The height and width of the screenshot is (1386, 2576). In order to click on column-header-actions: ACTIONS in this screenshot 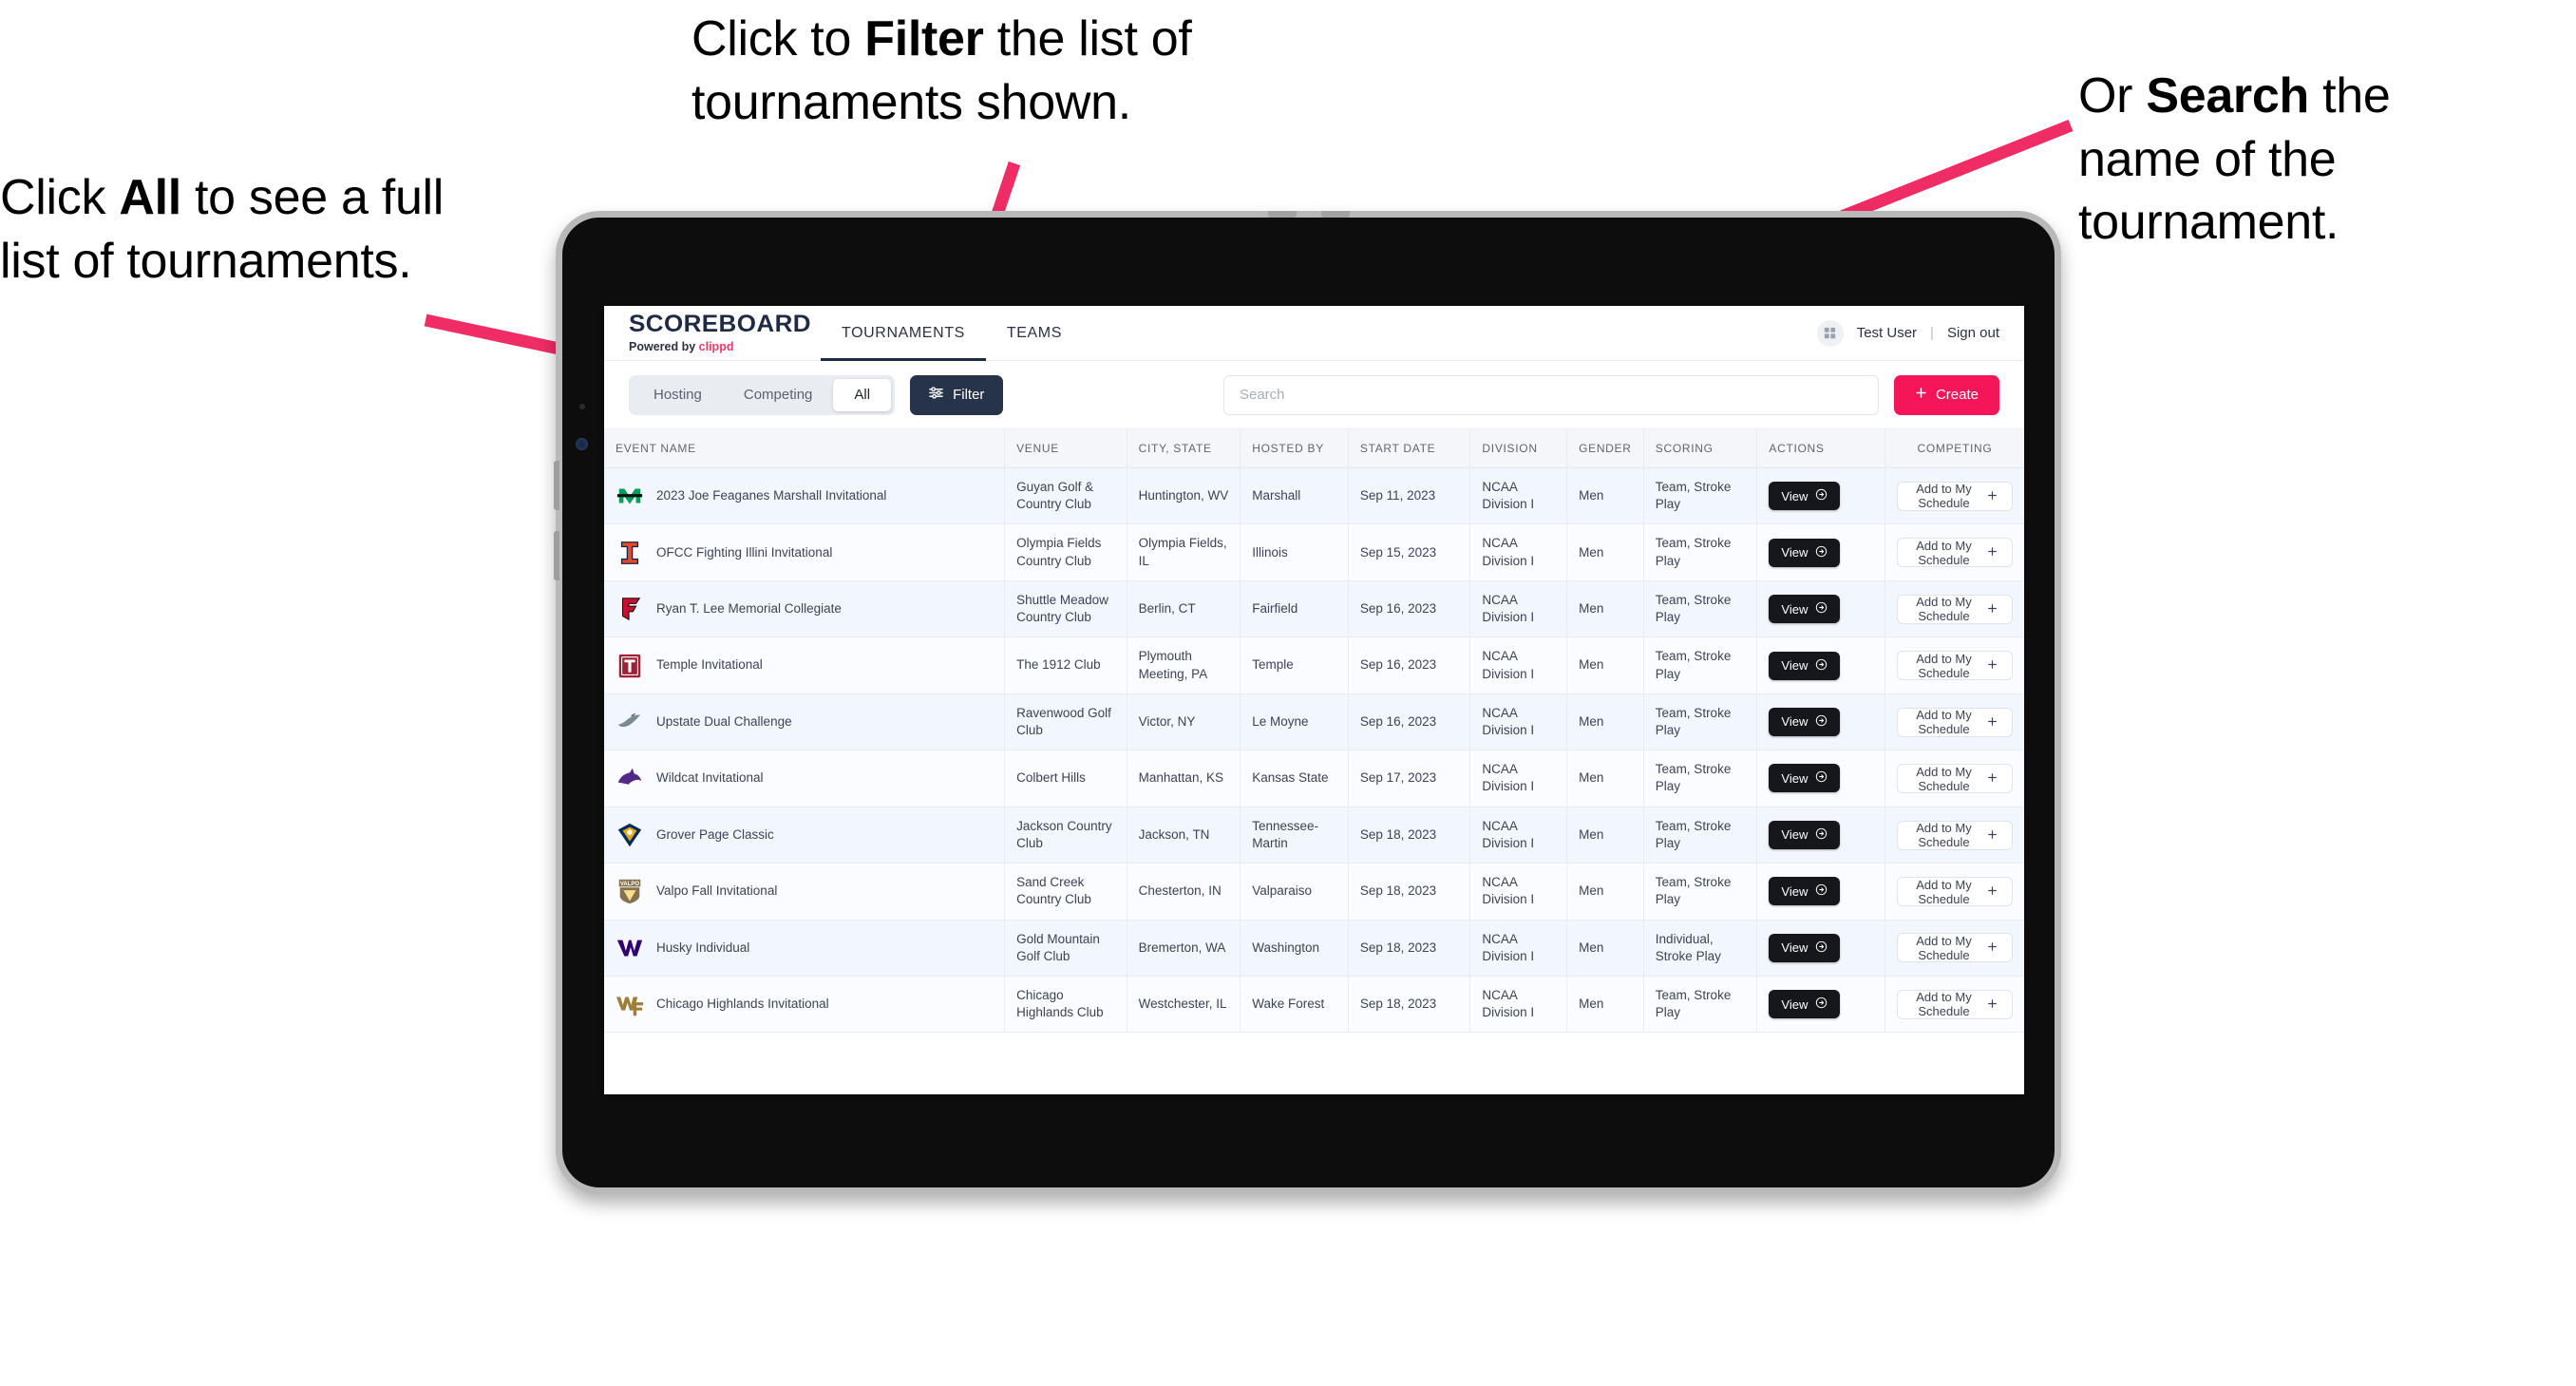, I will do `click(1820, 448)`.